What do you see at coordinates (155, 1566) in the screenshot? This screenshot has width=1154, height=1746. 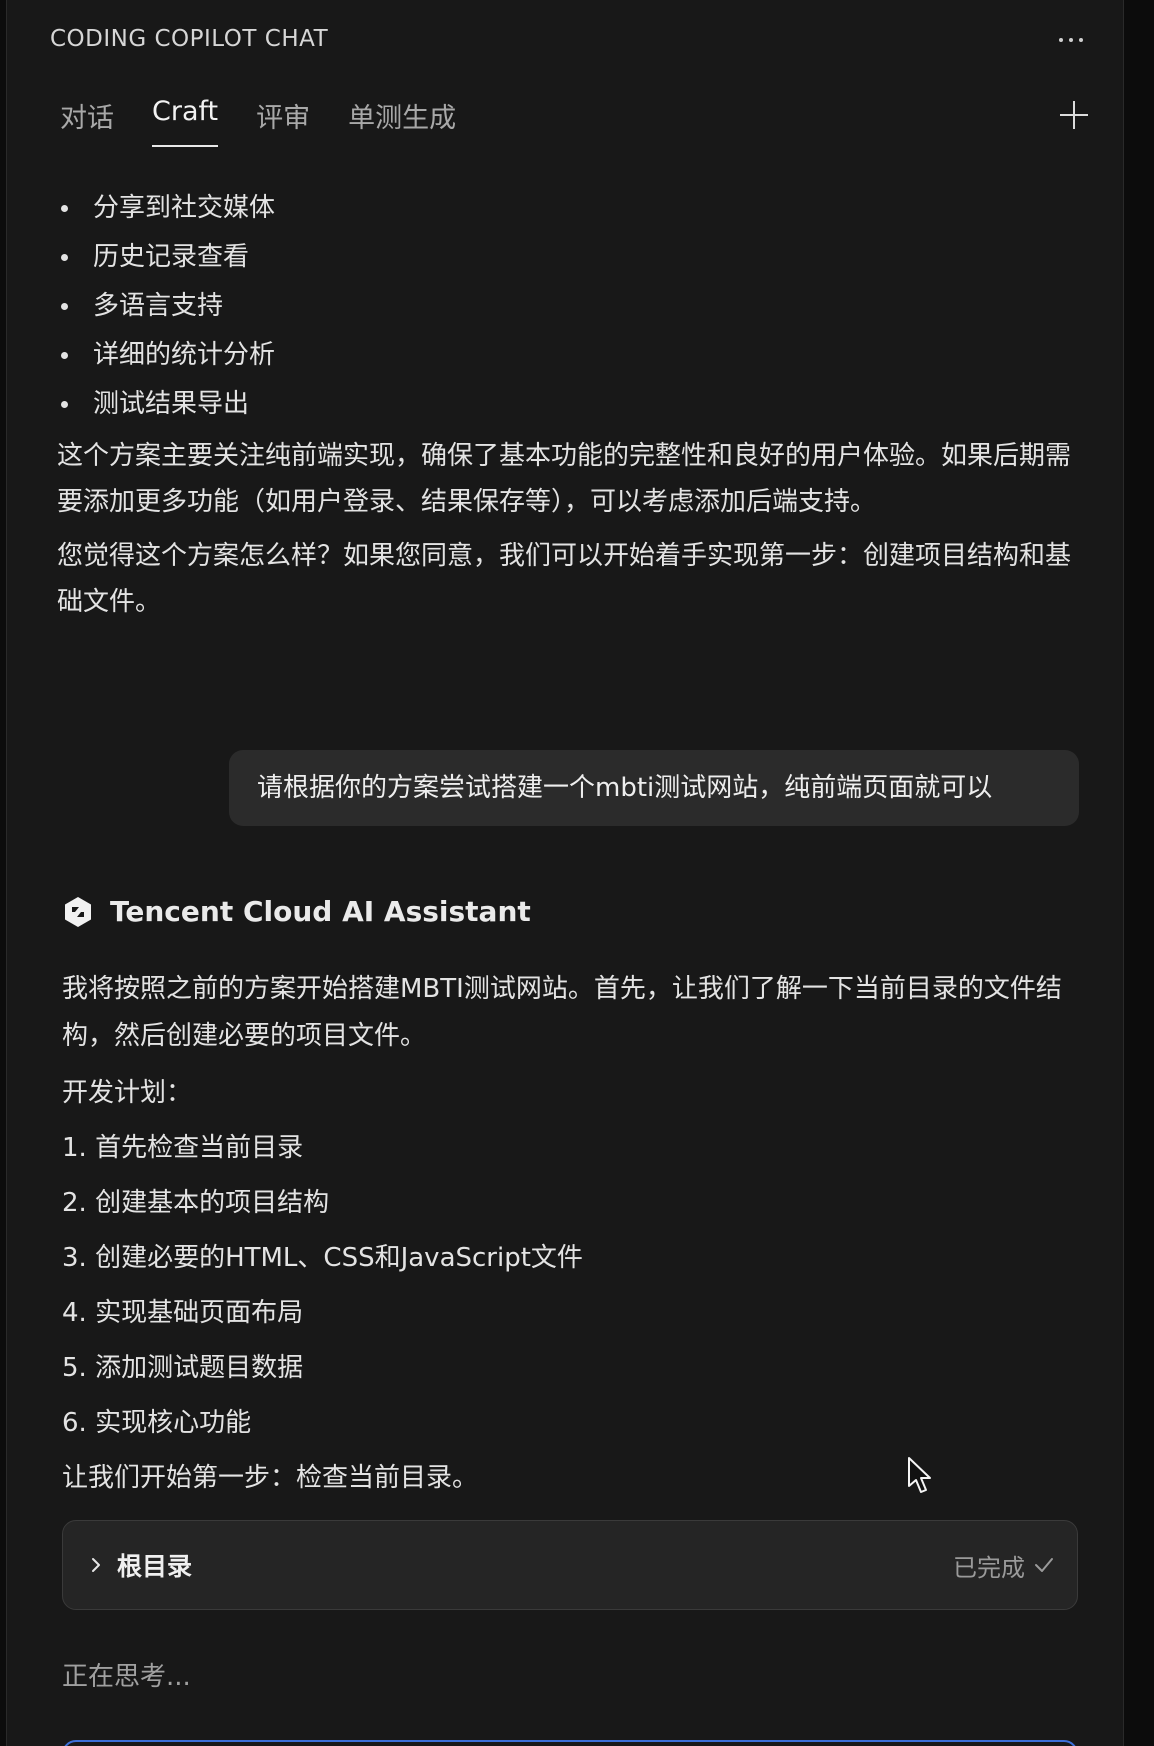 I see `tool-card-label: 根目录` at bounding box center [155, 1566].